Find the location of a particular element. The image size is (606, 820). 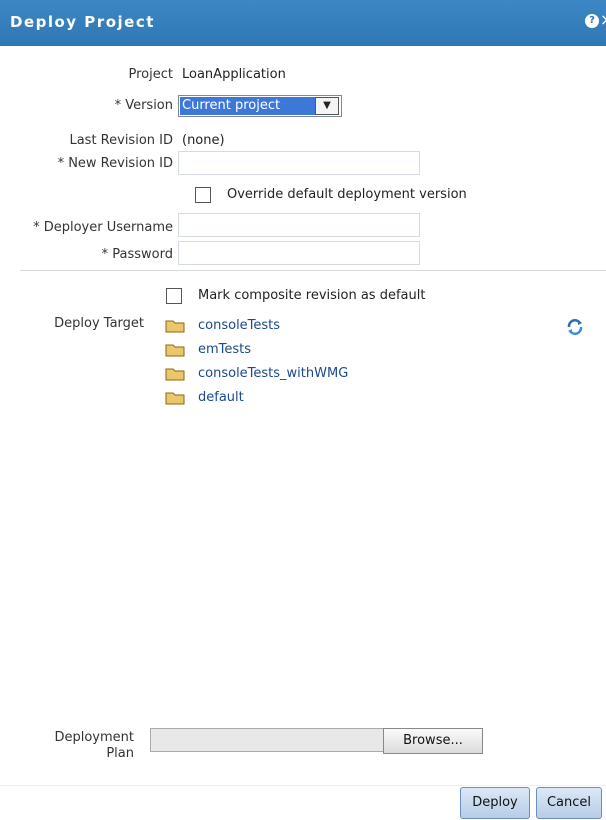

new-revision-input is located at coordinates (299, 163).